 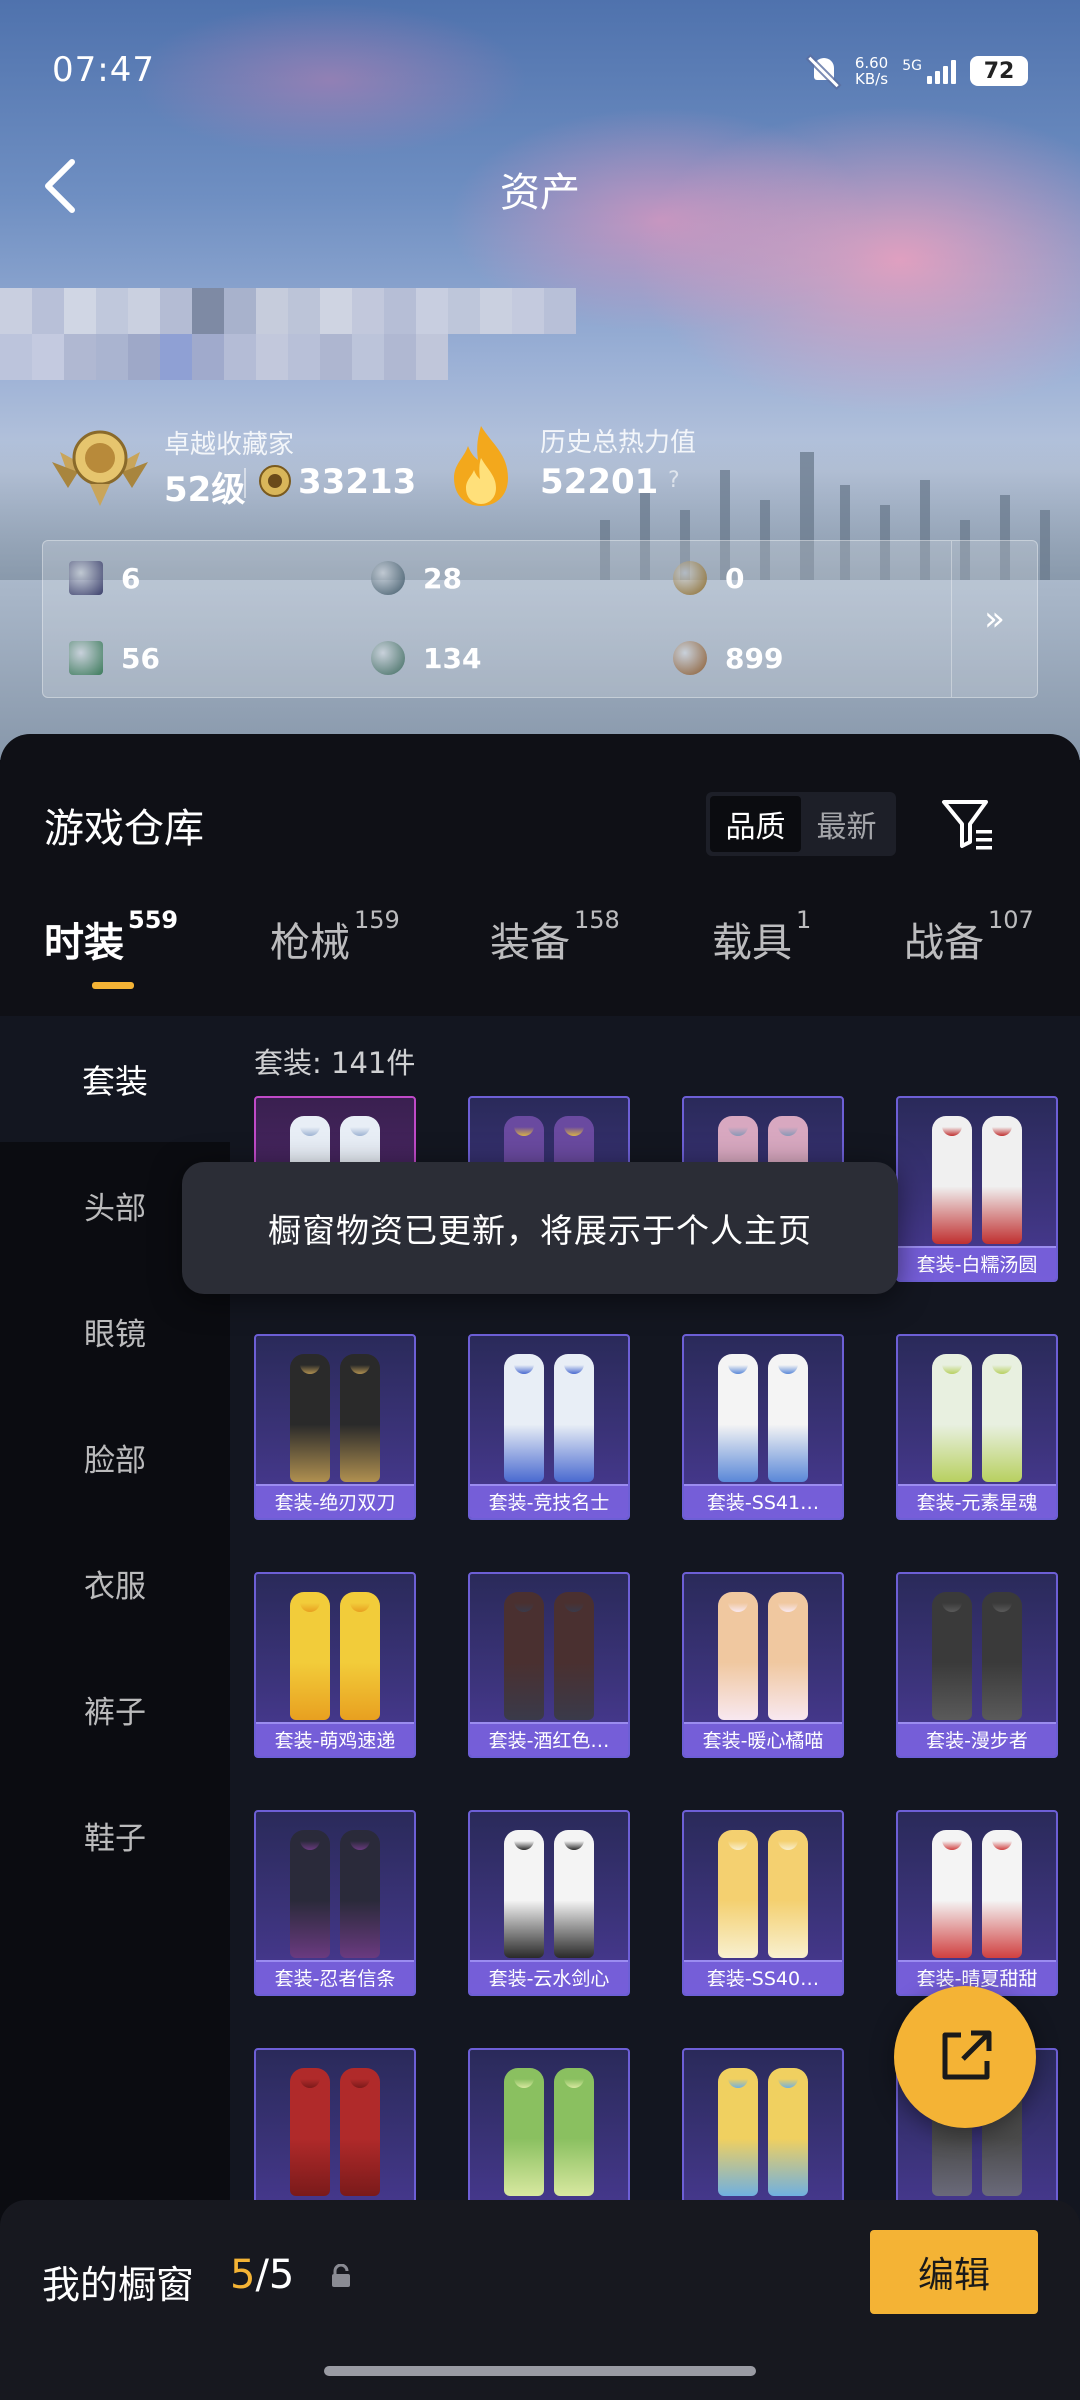 I want to click on tab-fashion: 时装 559, so click(x=111, y=937).